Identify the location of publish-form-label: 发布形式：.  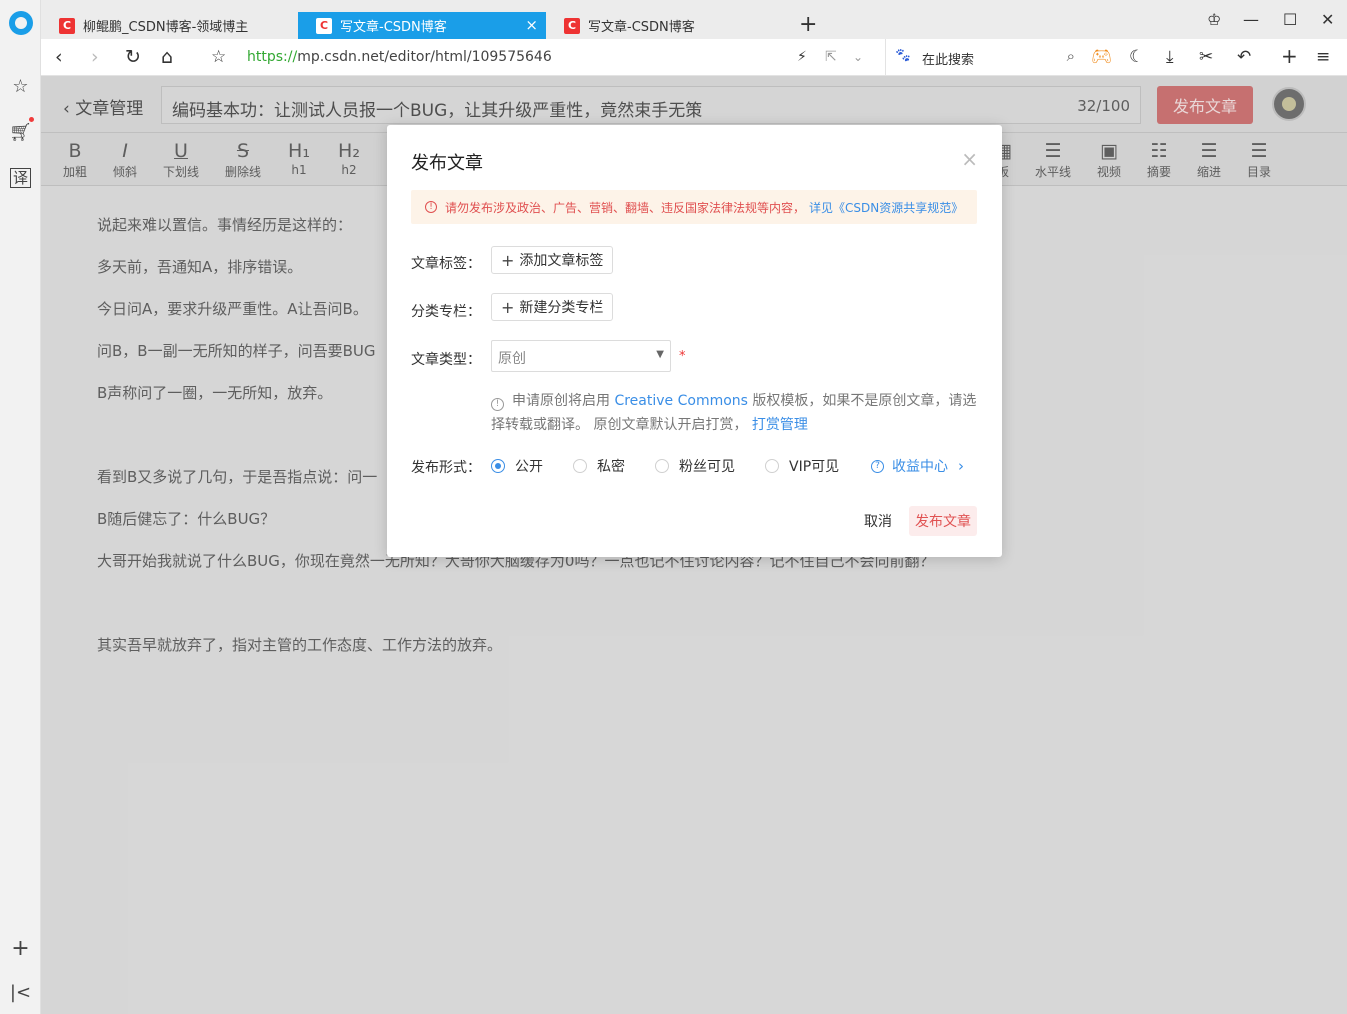
(446, 468).